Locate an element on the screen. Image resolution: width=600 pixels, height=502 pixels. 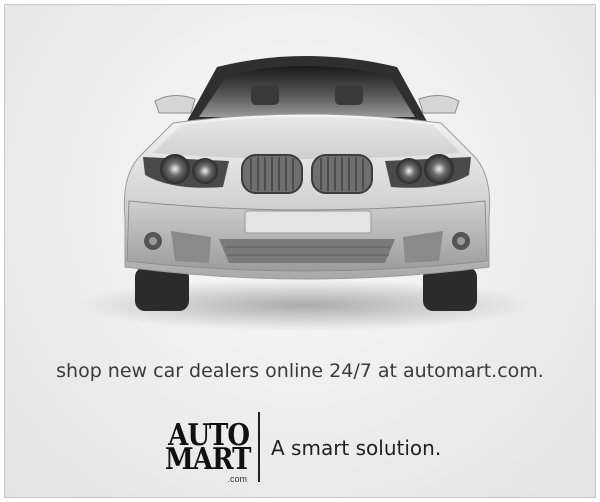
logo-line-mart: MART is located at coordinates (208, 460).